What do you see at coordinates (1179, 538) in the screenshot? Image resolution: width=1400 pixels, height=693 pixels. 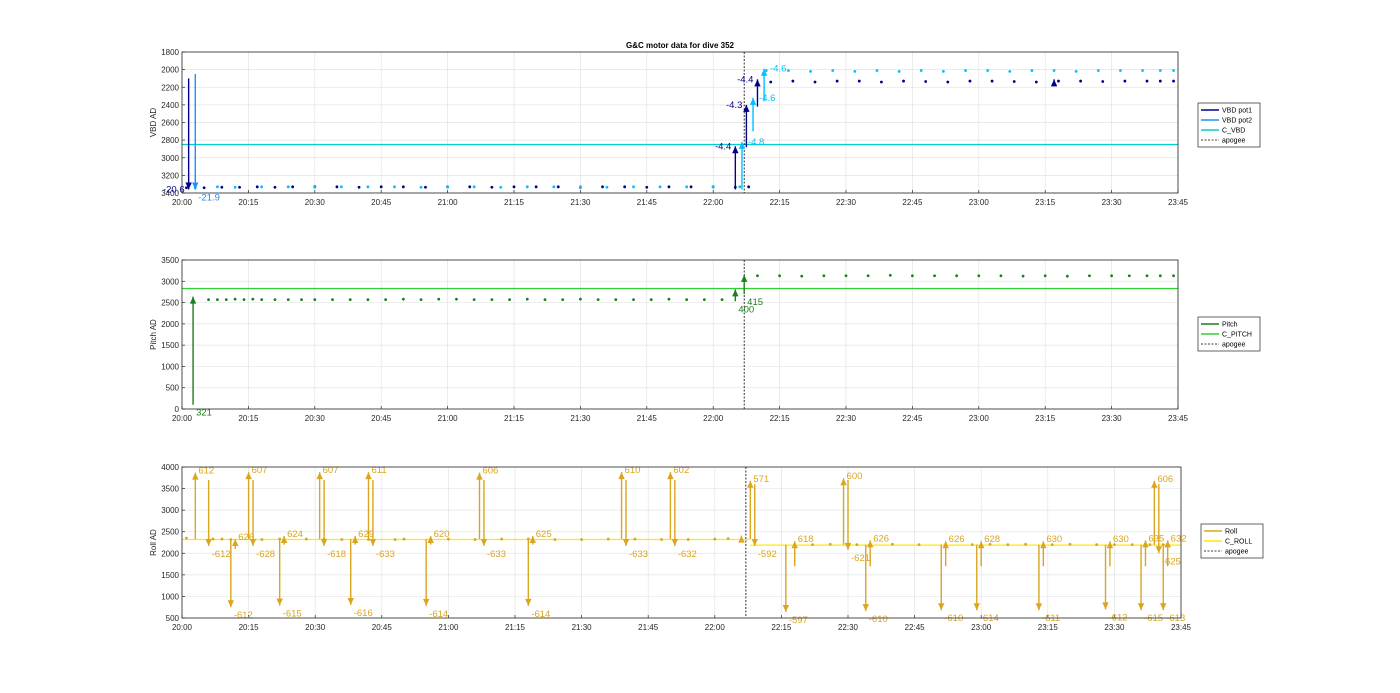 I see `arrow-label: 632` at bounding box center [1179, 538].